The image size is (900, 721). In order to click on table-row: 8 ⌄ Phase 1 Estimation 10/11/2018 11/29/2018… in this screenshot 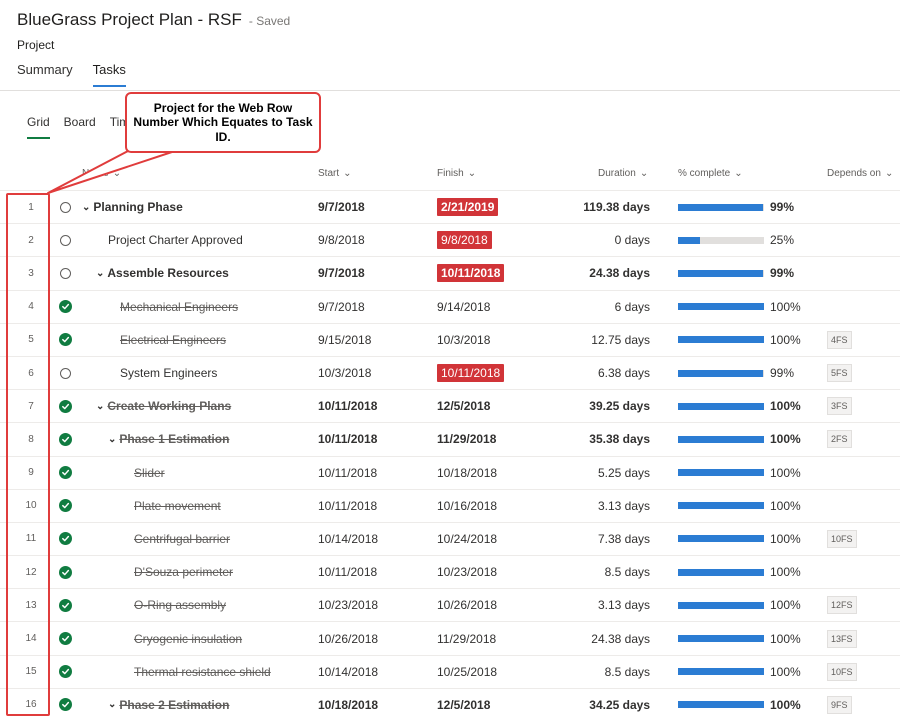, I will do `click(450, 438)`.